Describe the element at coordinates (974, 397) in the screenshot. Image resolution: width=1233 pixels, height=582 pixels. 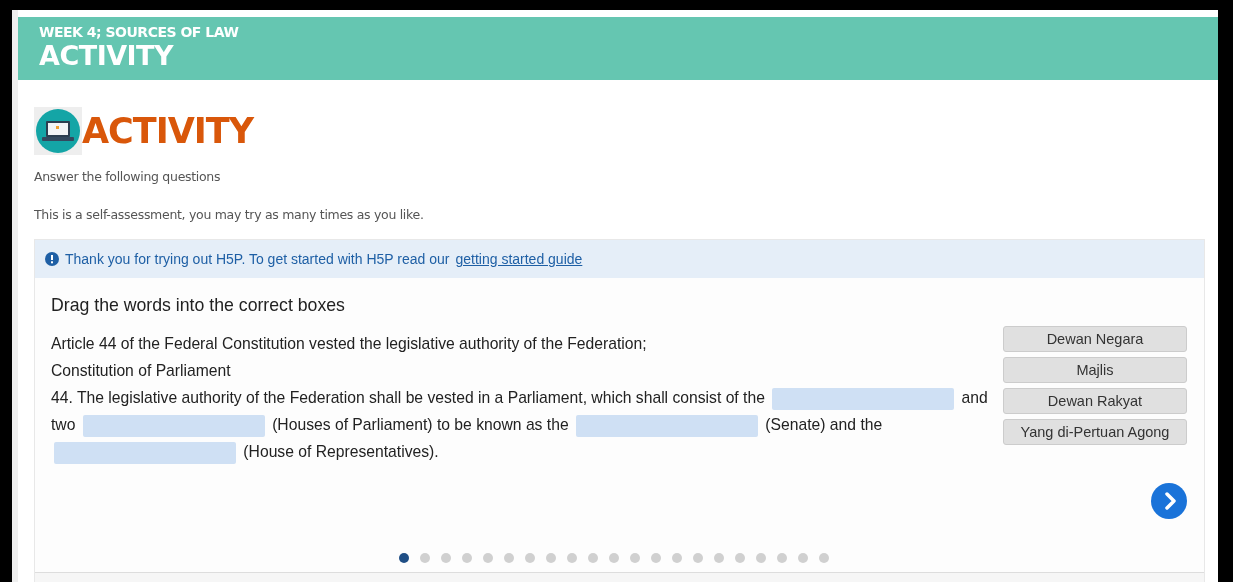
I see `sentence-text: and` at that location.